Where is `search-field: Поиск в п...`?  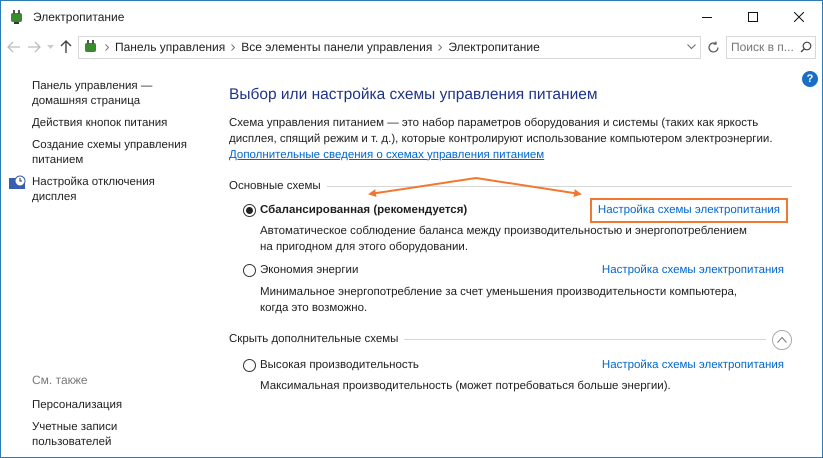 search-field: Поиск в п... is located at coordinates (771, 47).